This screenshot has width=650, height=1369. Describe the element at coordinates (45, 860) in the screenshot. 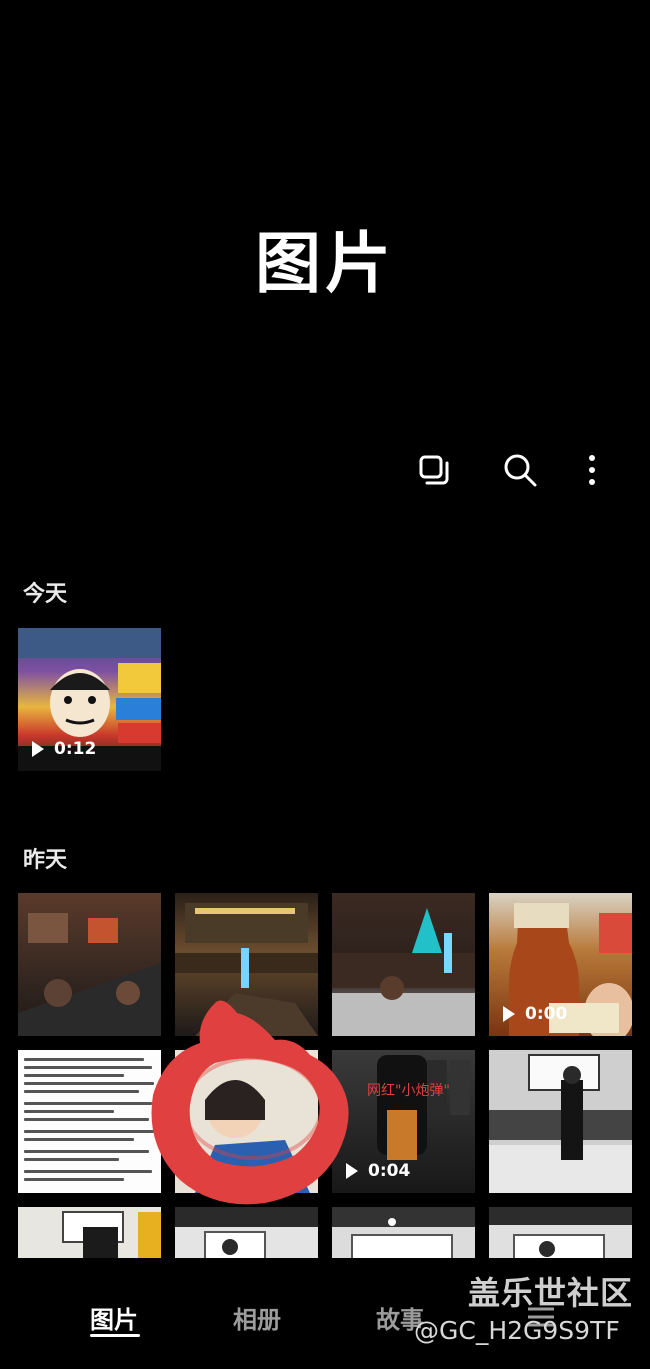

I see `section-label-yesterday: 昨天` at that location.